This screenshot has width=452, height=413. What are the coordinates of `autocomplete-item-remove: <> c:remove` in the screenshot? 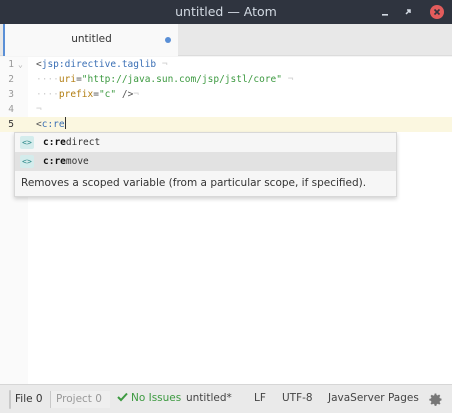 It's located at (205, 161).